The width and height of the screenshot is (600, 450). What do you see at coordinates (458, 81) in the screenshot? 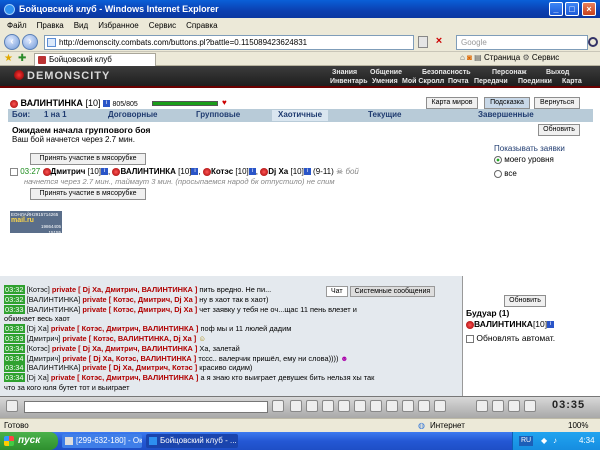
I see `nav-mail: Почта` at bounding box center [458, 81].